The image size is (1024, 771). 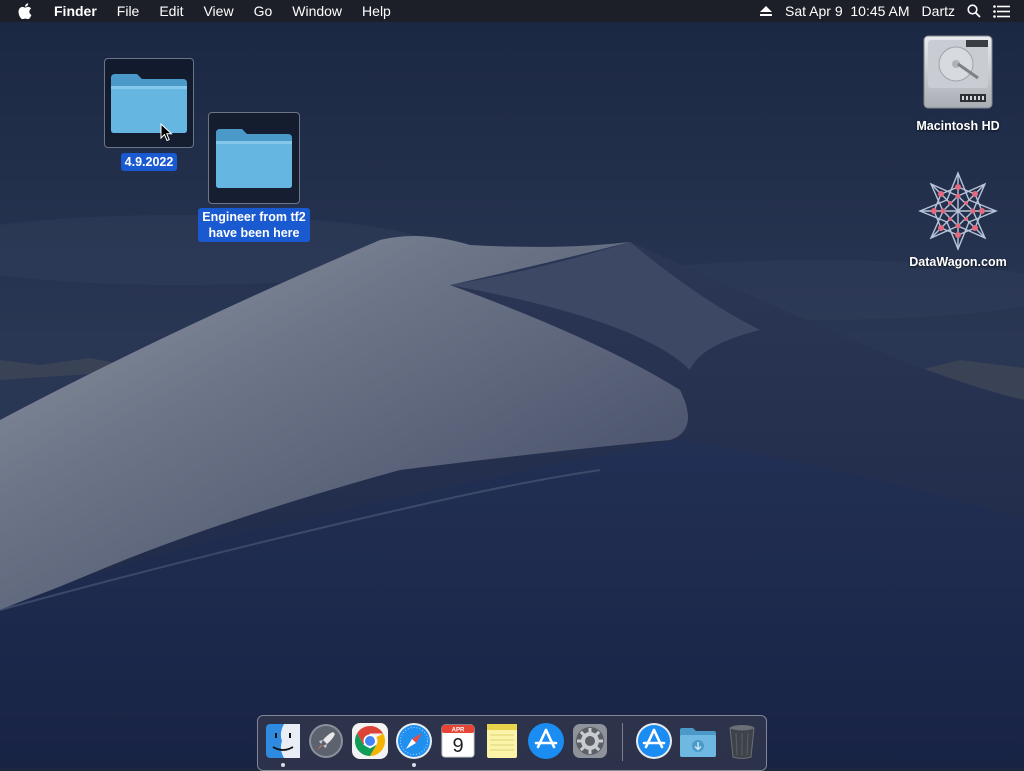 I want to click on desktop-folder-4-9-2022: 4.9.2022, so click(x=149, y=114).